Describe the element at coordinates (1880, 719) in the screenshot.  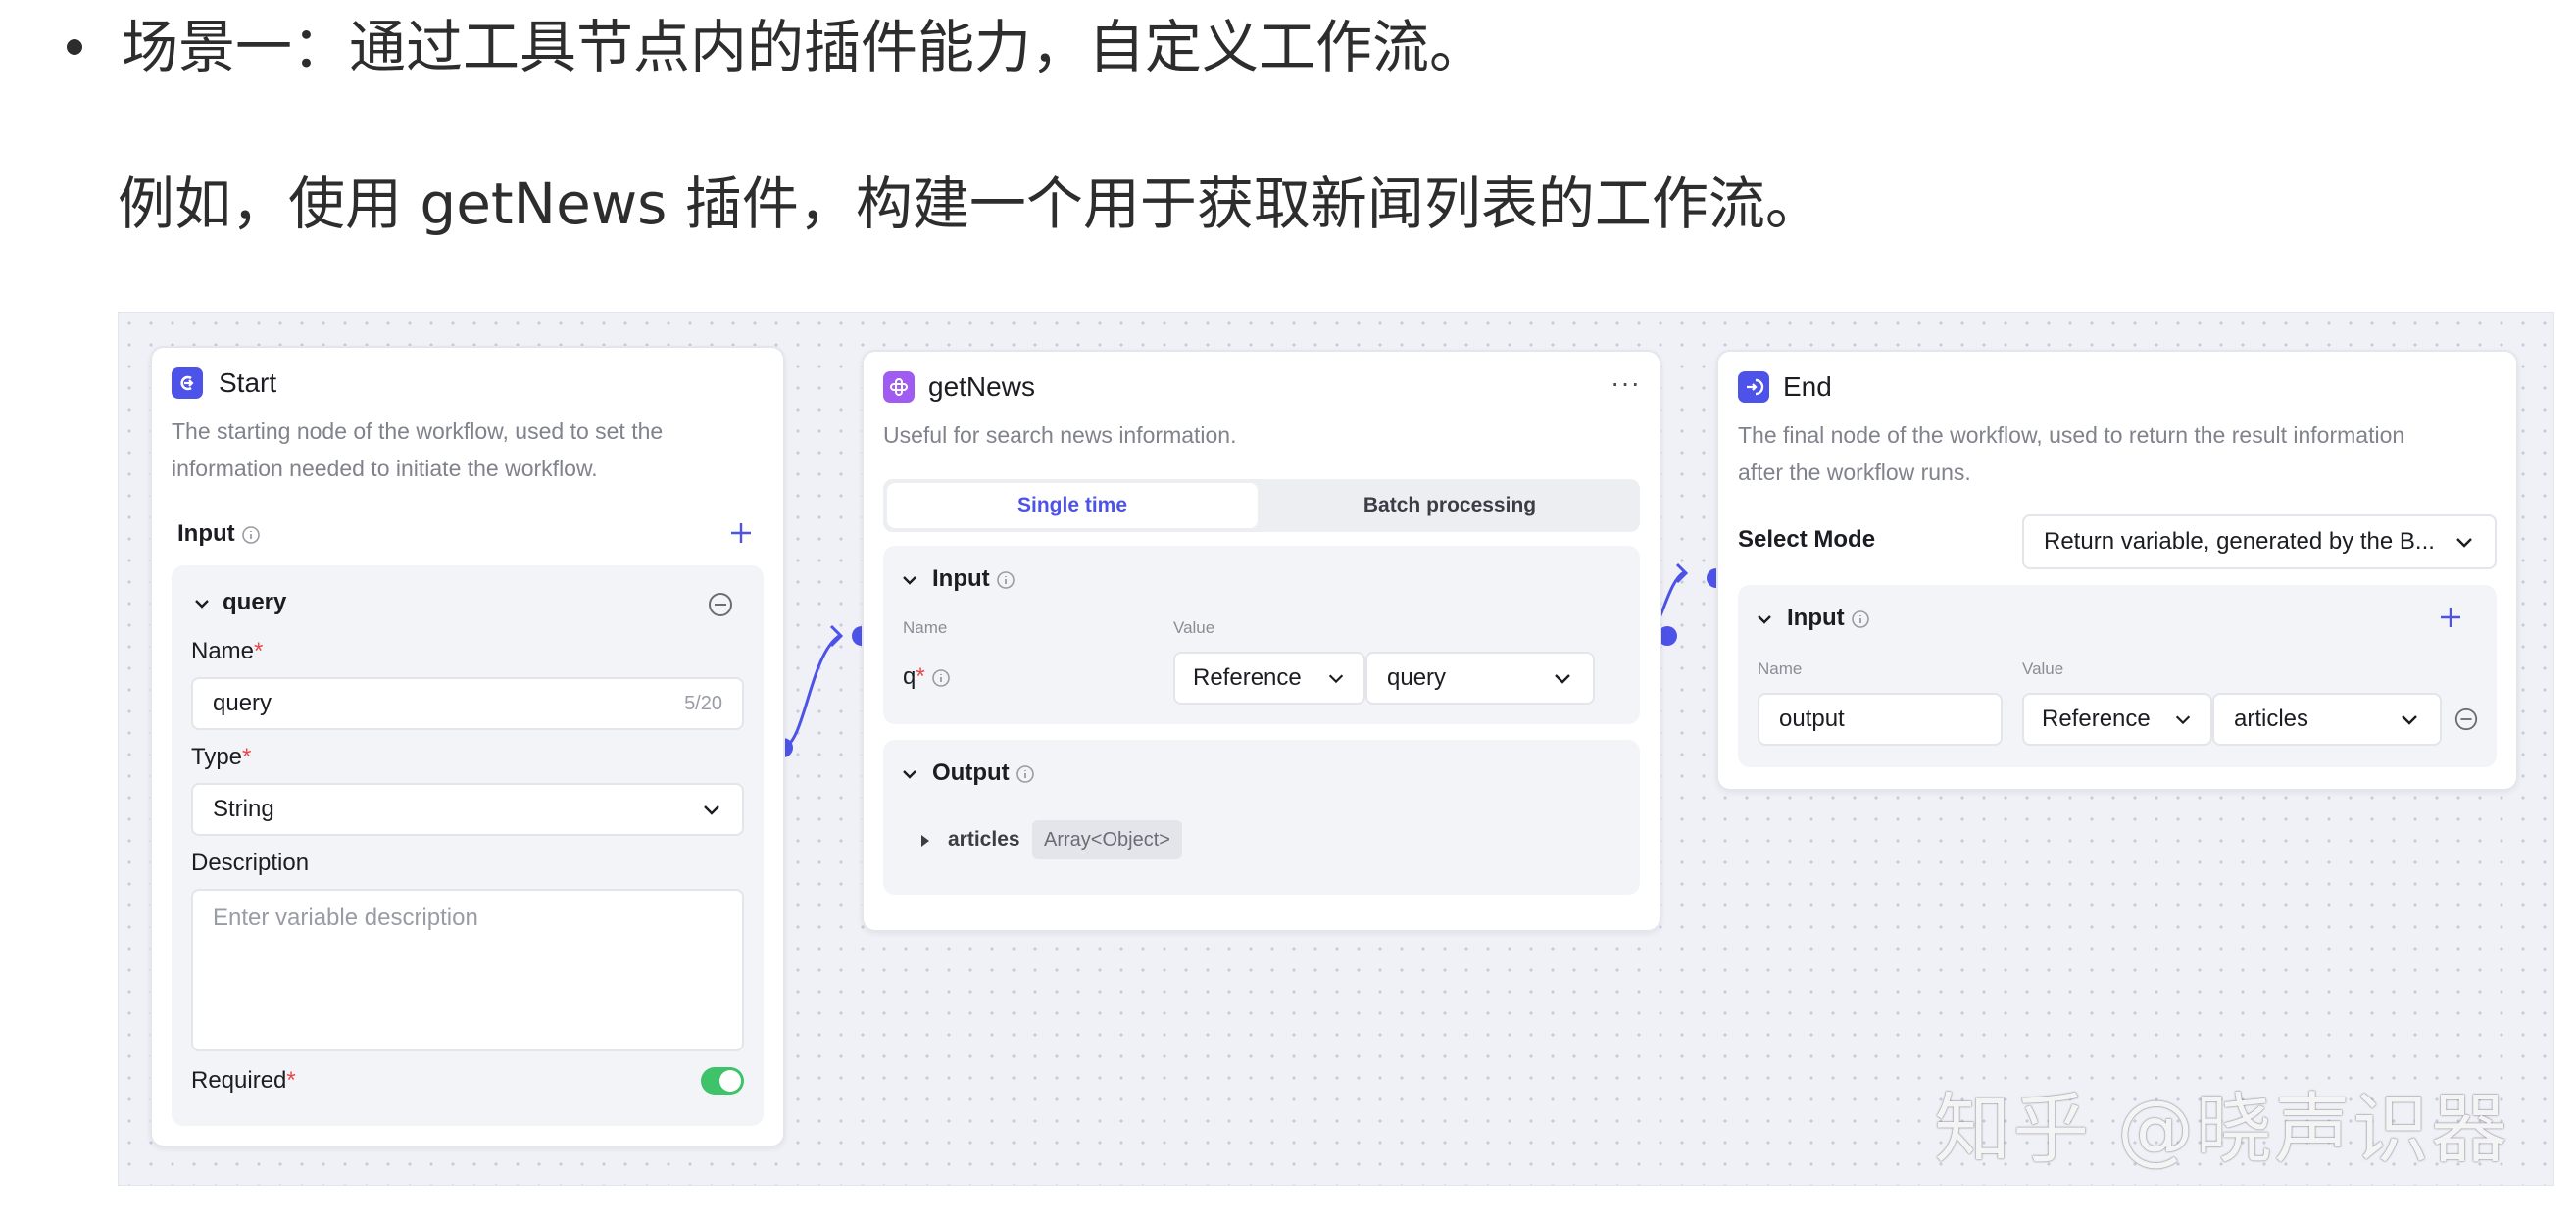
I see `output-name-input: output` at that location.